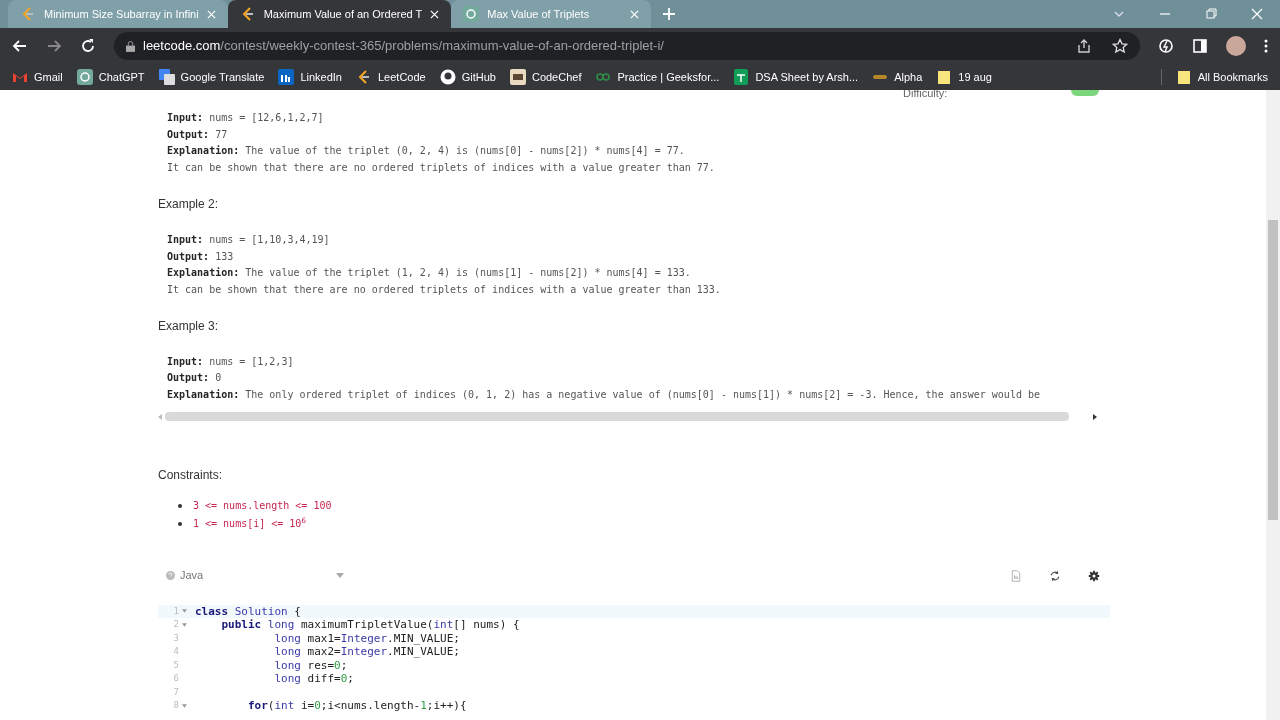 Image resolution: width=1280 pixels, height=720 pixels. Describe the element at coordinates (539, 14) in the screenshot. I see `tab-title: Max Value of Triplets` at that location.